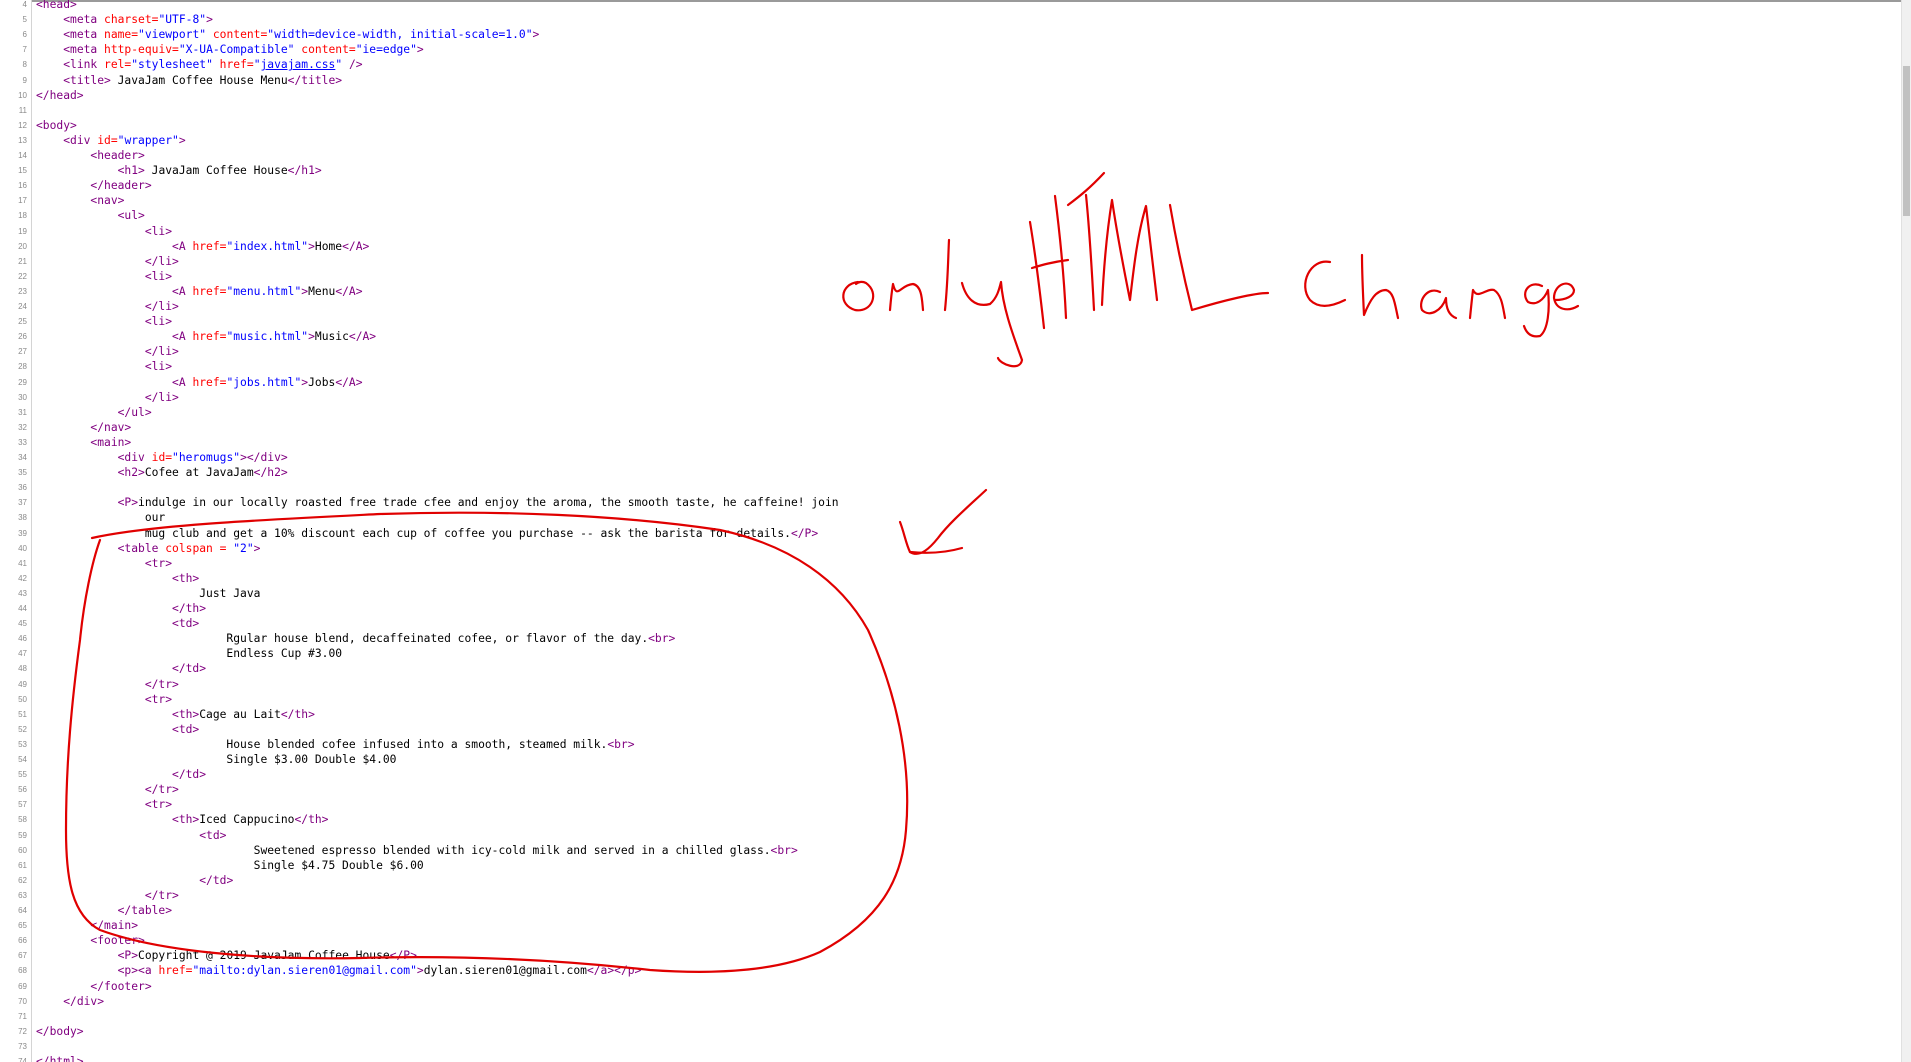  Describe the element at coordinates (199, 291) in the screenshot. I see `code-line: <A href="menu.html">Menu</A>` at that location.